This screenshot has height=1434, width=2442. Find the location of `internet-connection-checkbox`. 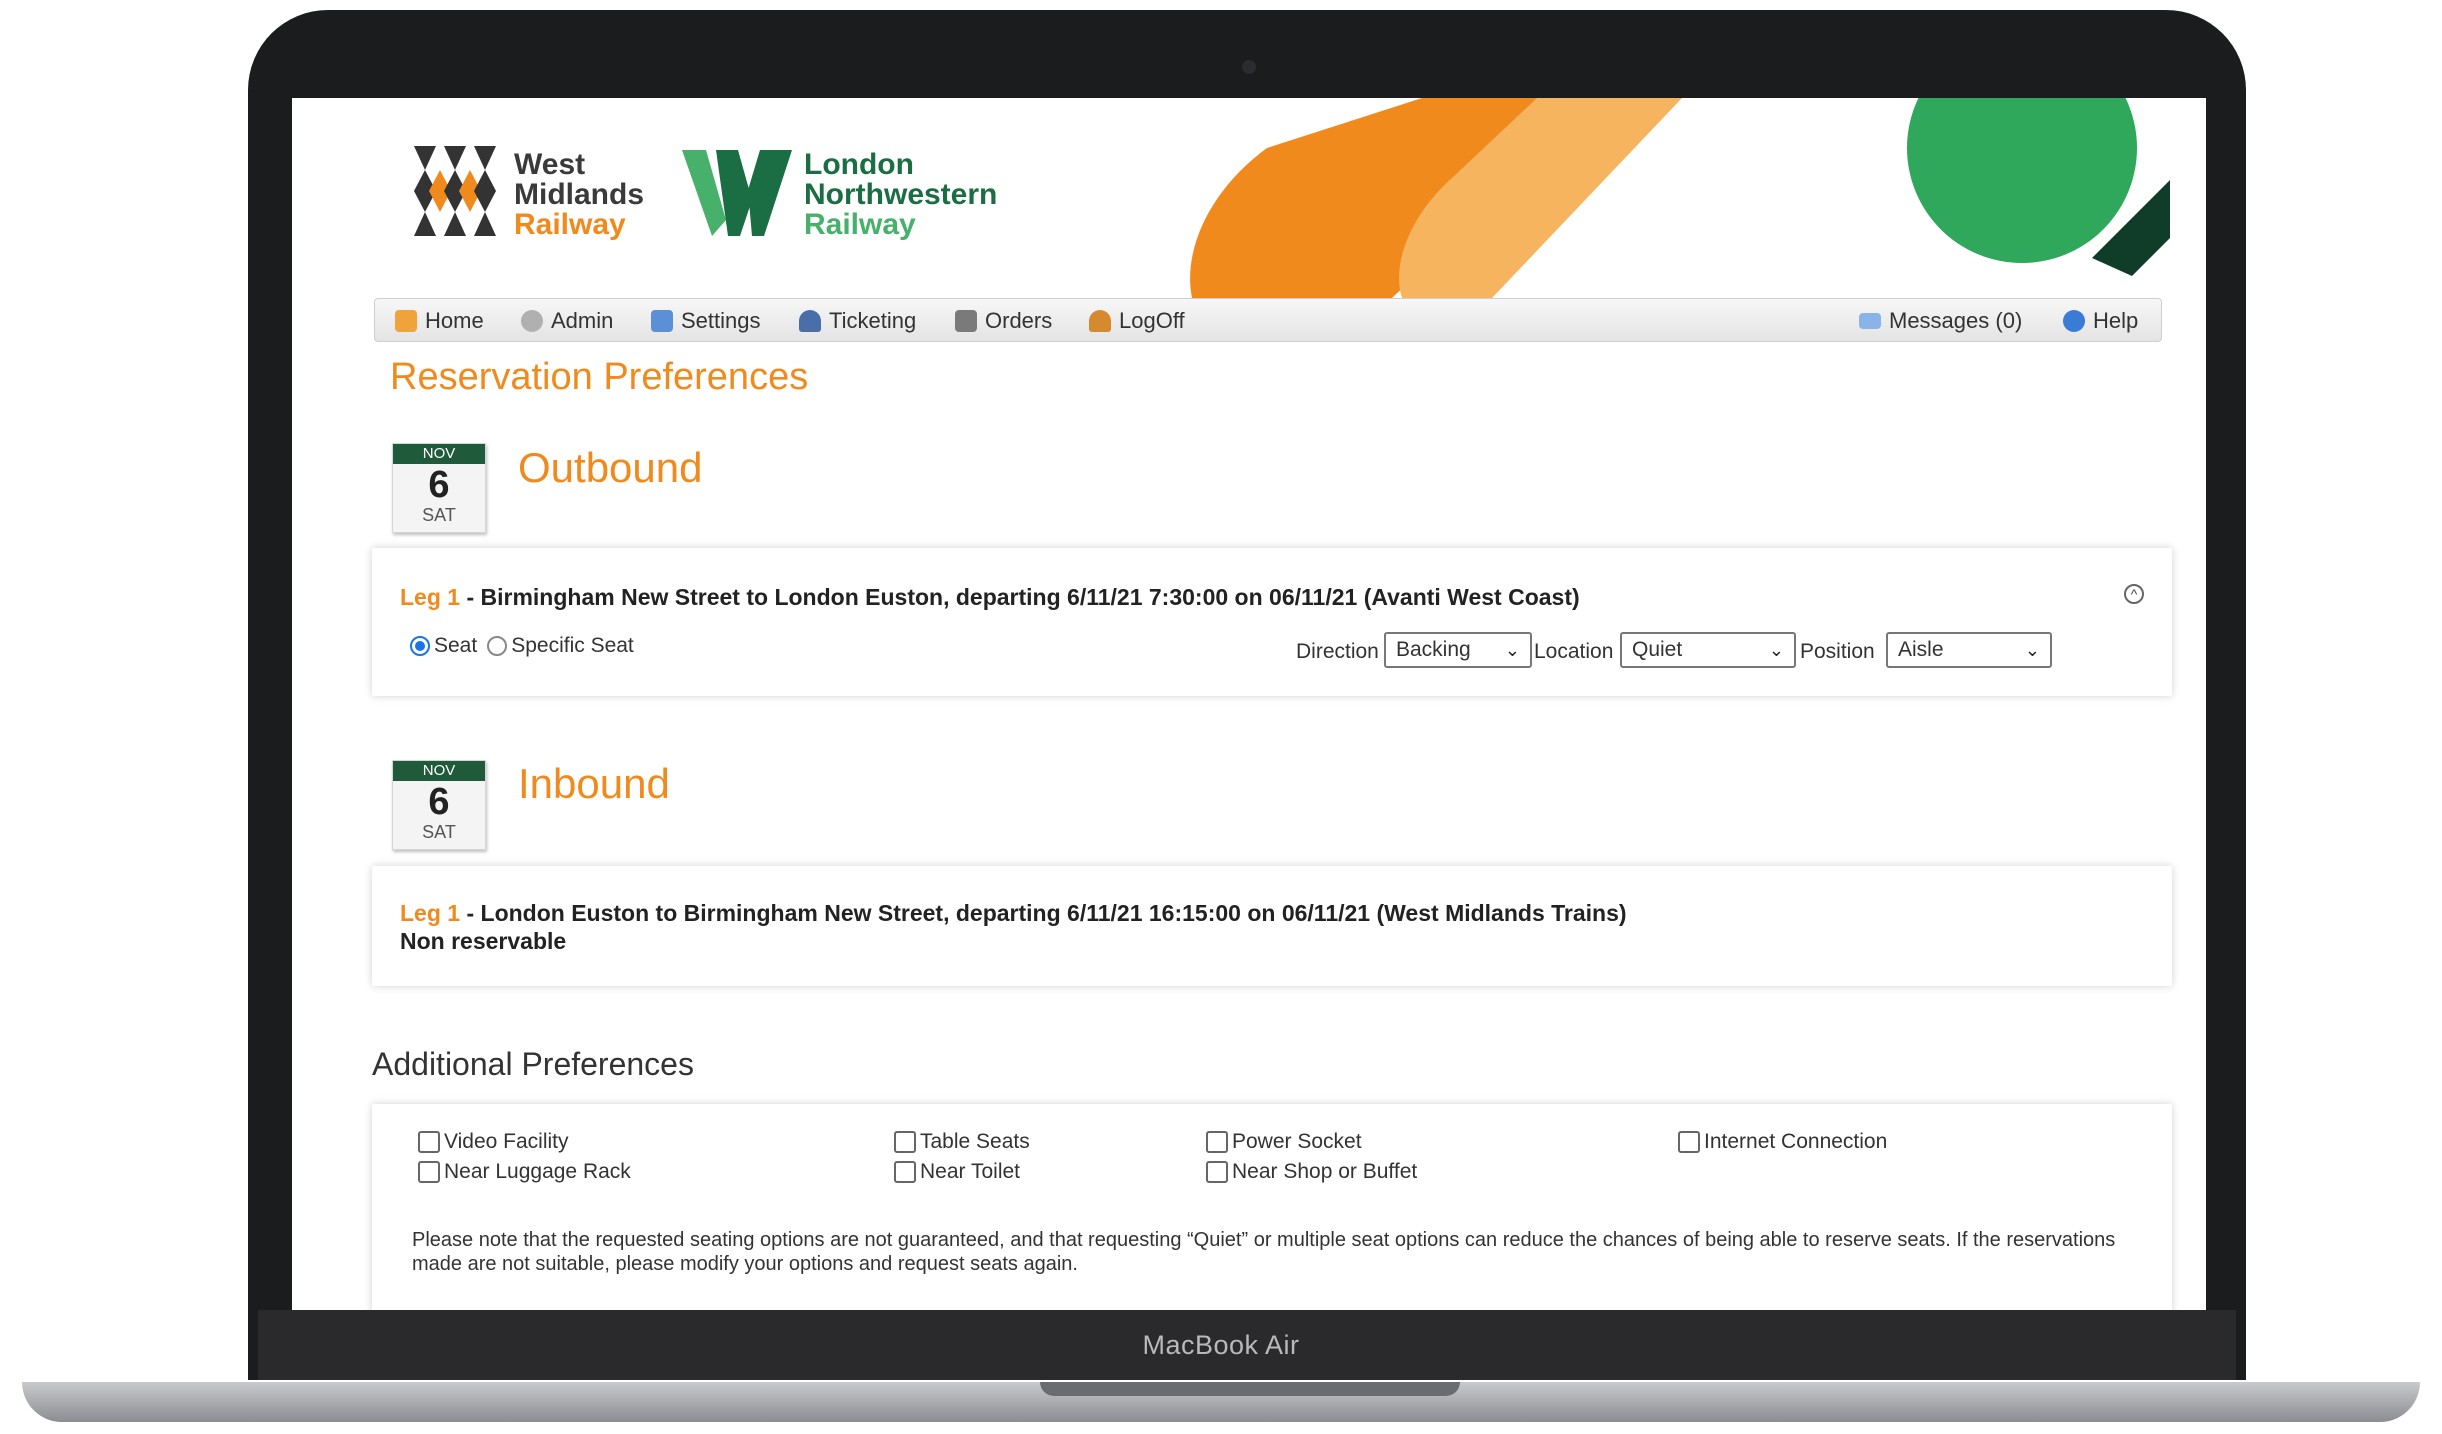

internet-connection-checkbox is located at coordinates (1689, 1142).